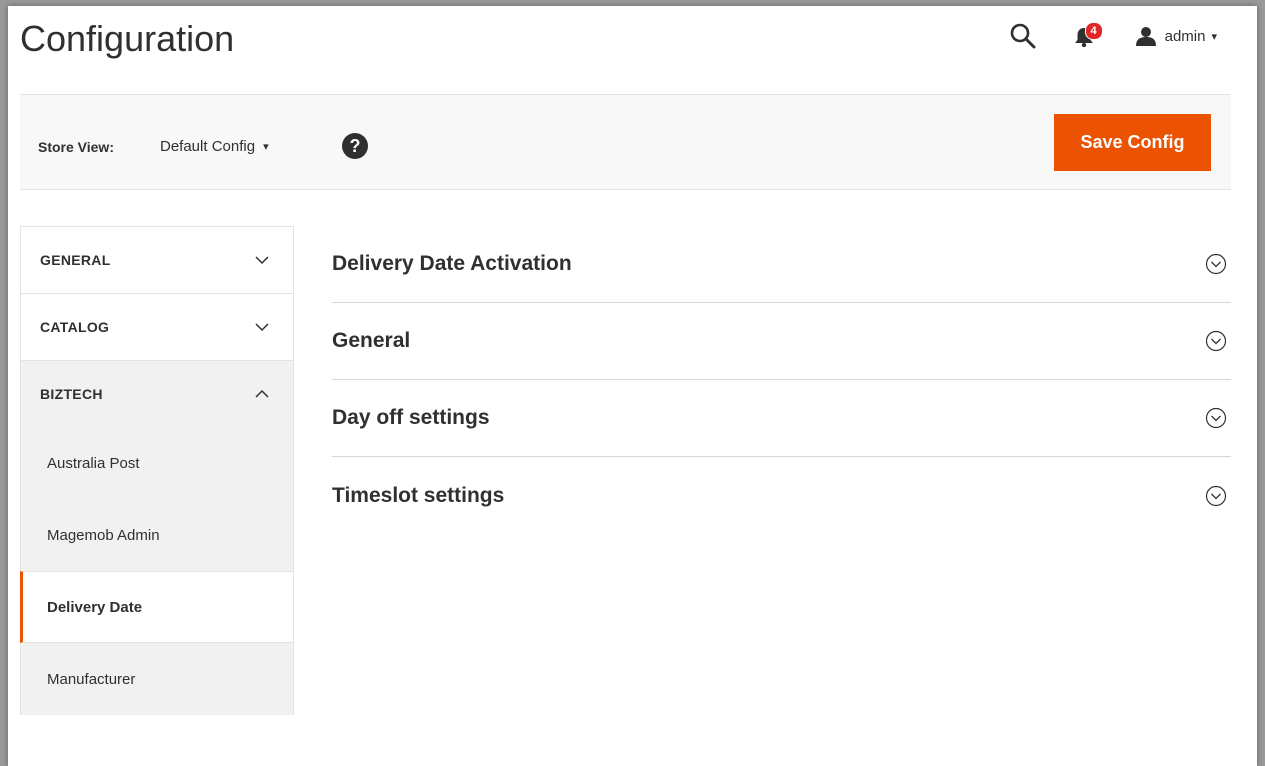 The width and height of the screenshot is (1265, 766). I want to click on section-delivery-date-activation: Delivery Date Activation, so click(781, 264).